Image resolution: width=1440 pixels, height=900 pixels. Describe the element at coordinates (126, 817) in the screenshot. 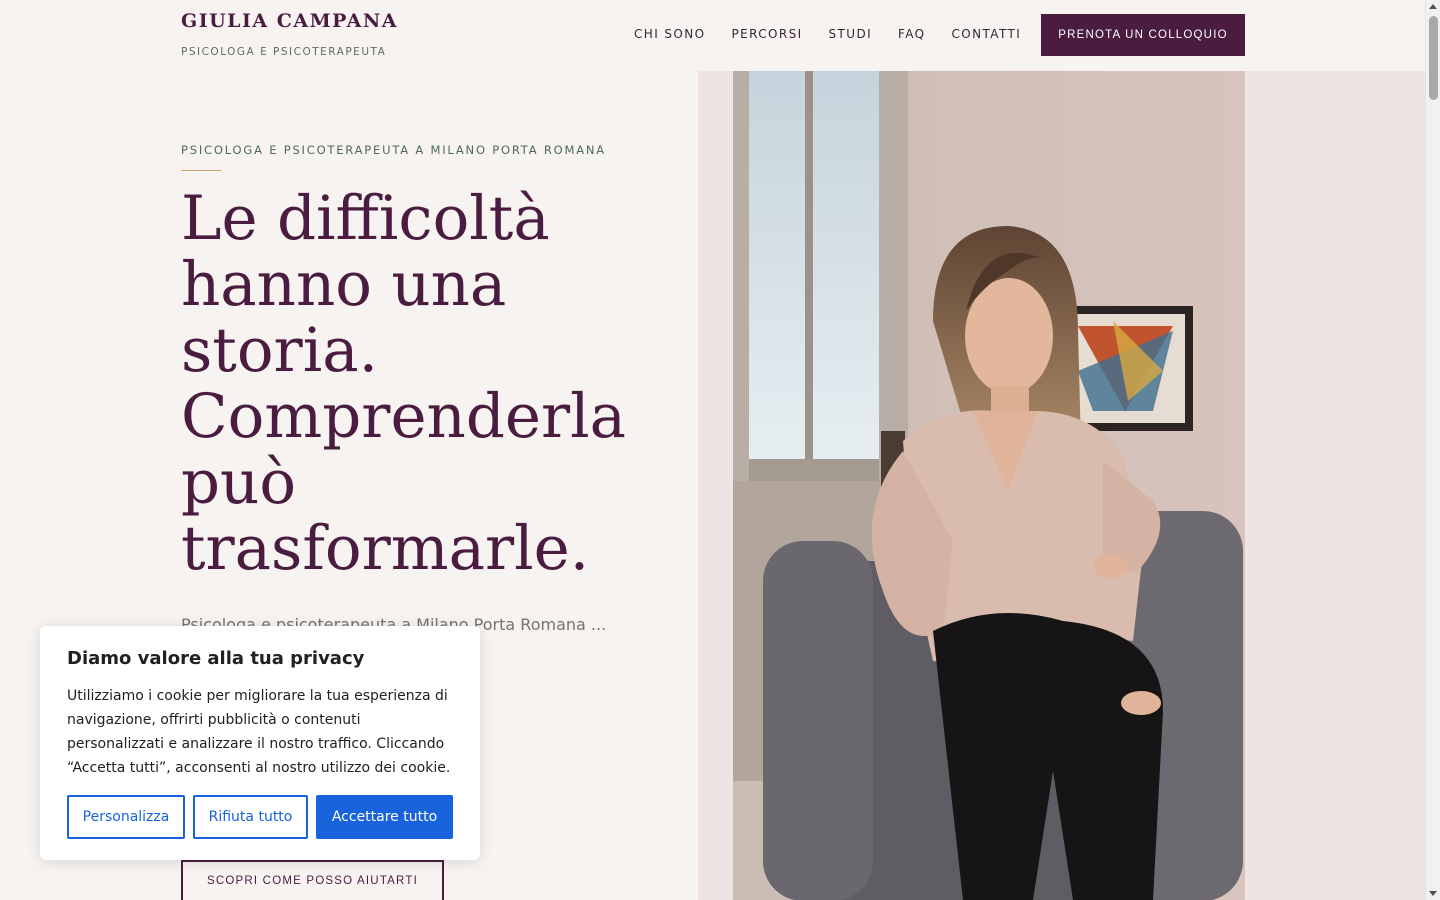

I see `cookie-customize-button: Personalizza` at that location.